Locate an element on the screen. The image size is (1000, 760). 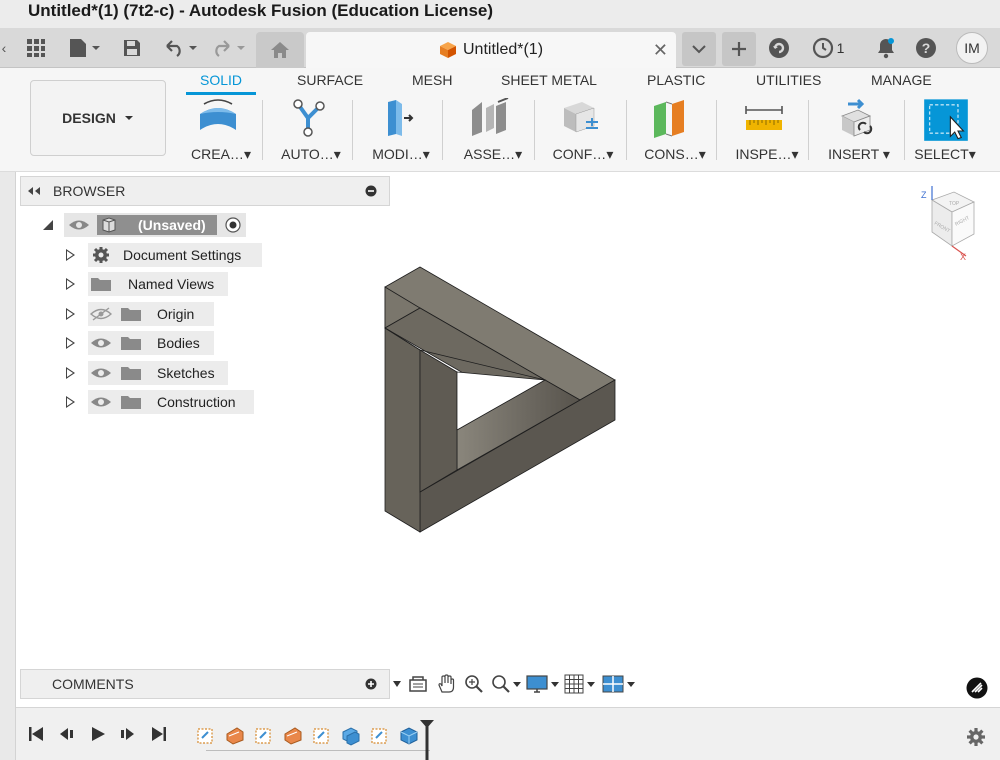
automate-group: AUTO…▾ is located at coordinates (306, 131).